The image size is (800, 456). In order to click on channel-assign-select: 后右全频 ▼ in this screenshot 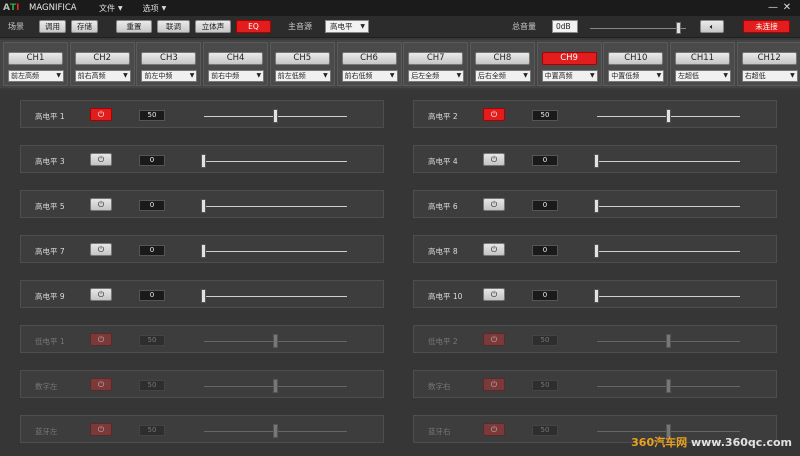, I will do `click(502, 76)`.